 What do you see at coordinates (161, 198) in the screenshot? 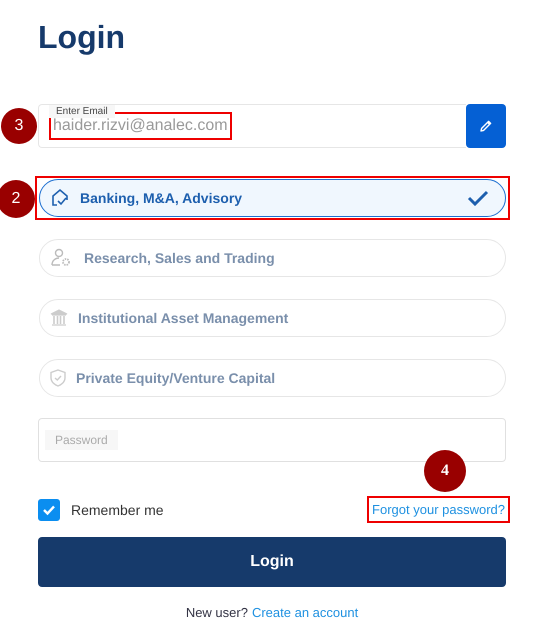
I see `role-label: Banking, M&A, Advisory` at bounding box center [161, 198].